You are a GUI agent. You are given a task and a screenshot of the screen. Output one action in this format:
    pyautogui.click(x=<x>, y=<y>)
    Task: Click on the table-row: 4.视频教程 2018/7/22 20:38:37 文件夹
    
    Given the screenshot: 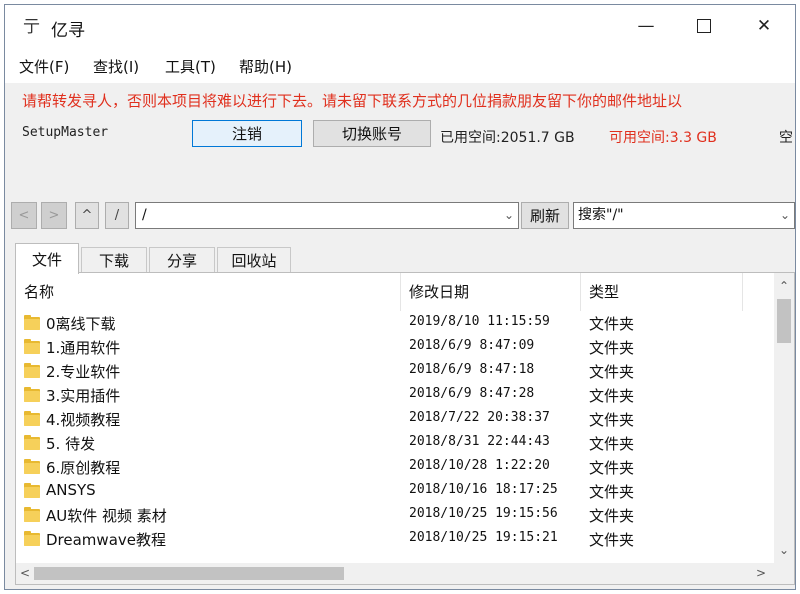 What is the action you would take?
    pyautogui.click(x=395, y=419)
    